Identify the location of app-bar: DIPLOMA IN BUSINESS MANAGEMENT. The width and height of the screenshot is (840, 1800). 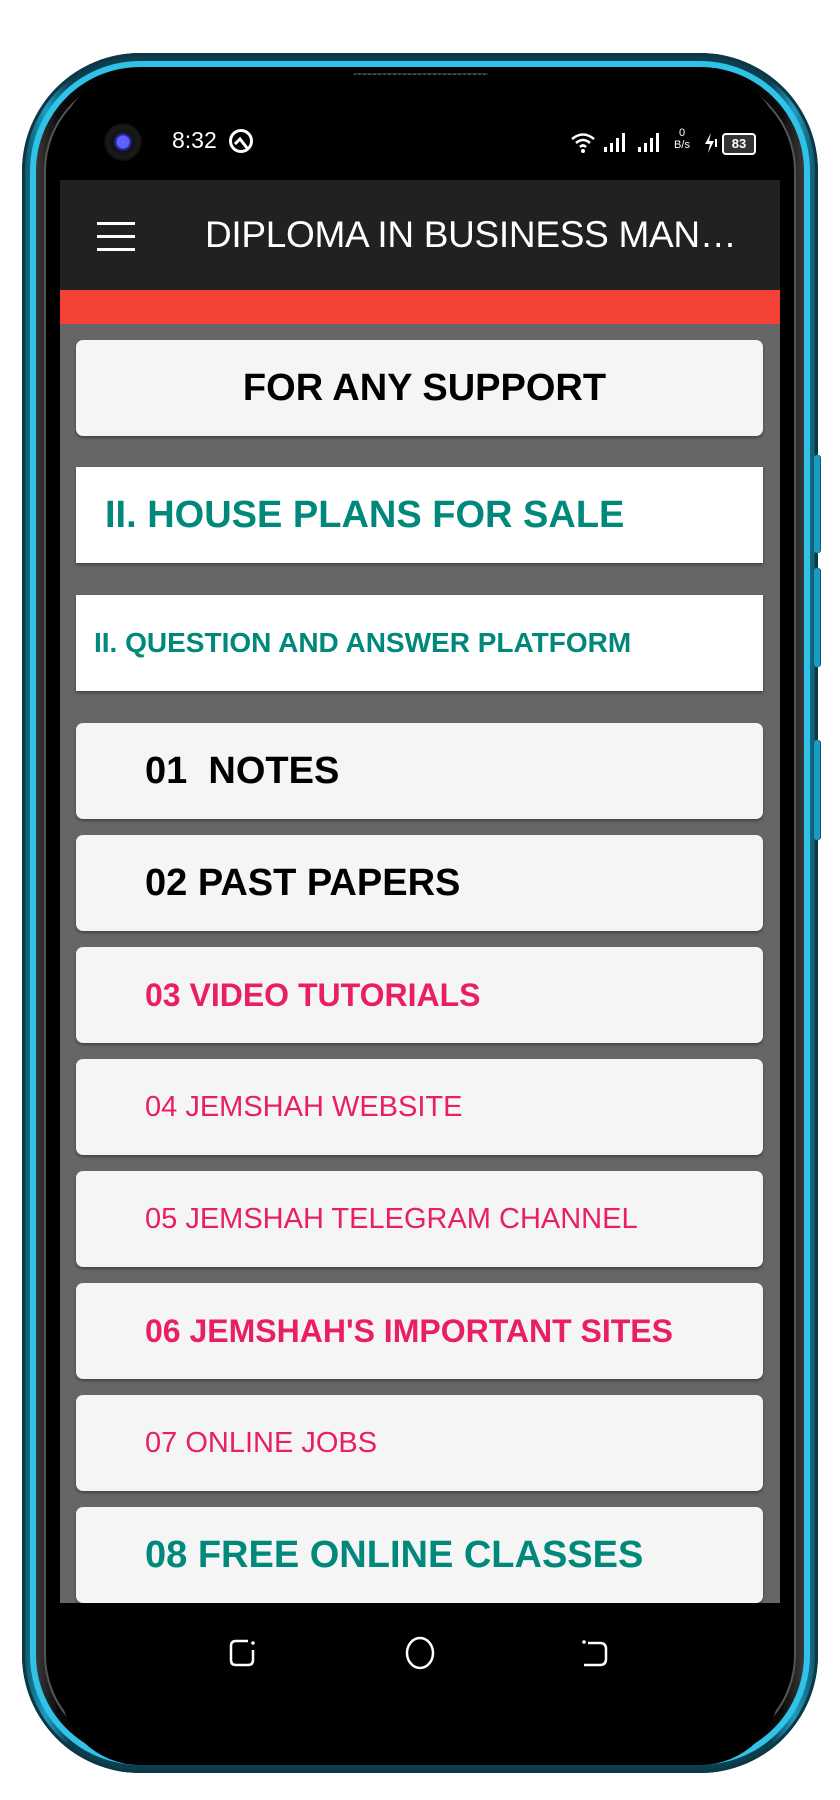
(420, 235).